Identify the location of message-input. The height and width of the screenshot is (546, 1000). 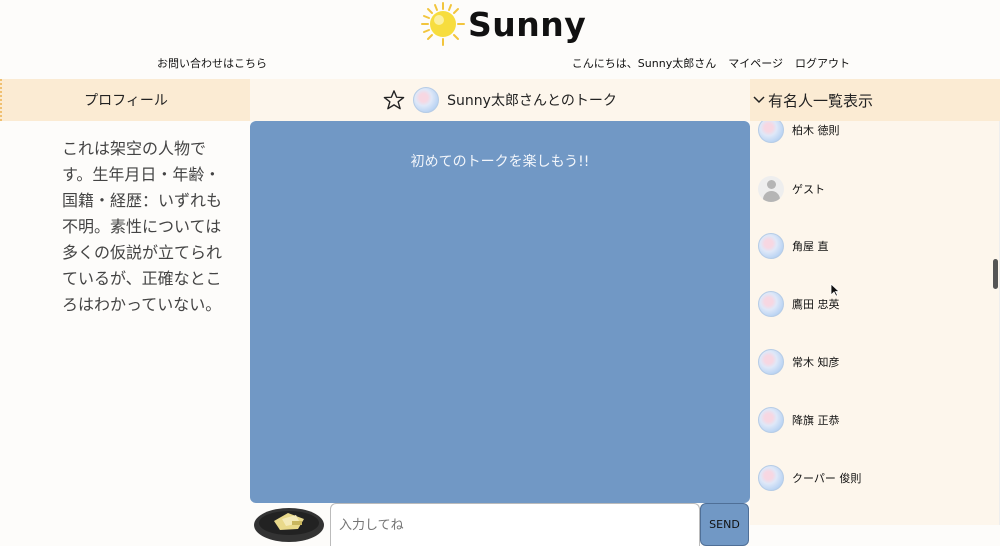
(515, 524).